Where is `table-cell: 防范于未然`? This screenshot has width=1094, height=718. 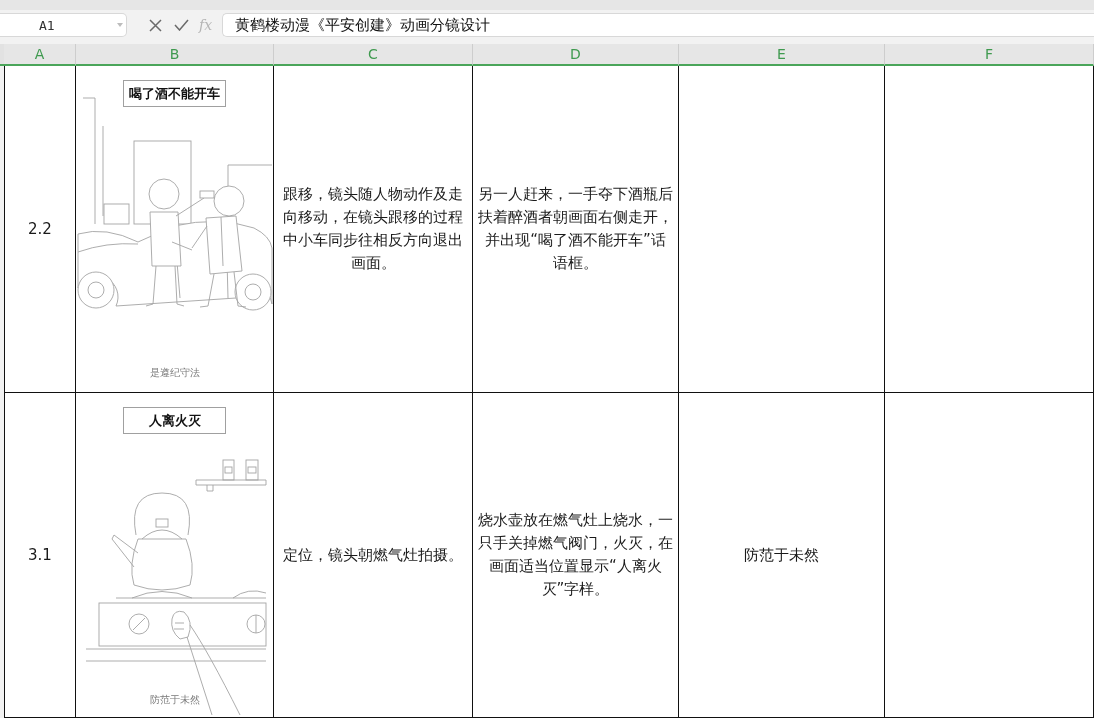 table-cell: 防范于未然 is located at coordinates (782, 555).